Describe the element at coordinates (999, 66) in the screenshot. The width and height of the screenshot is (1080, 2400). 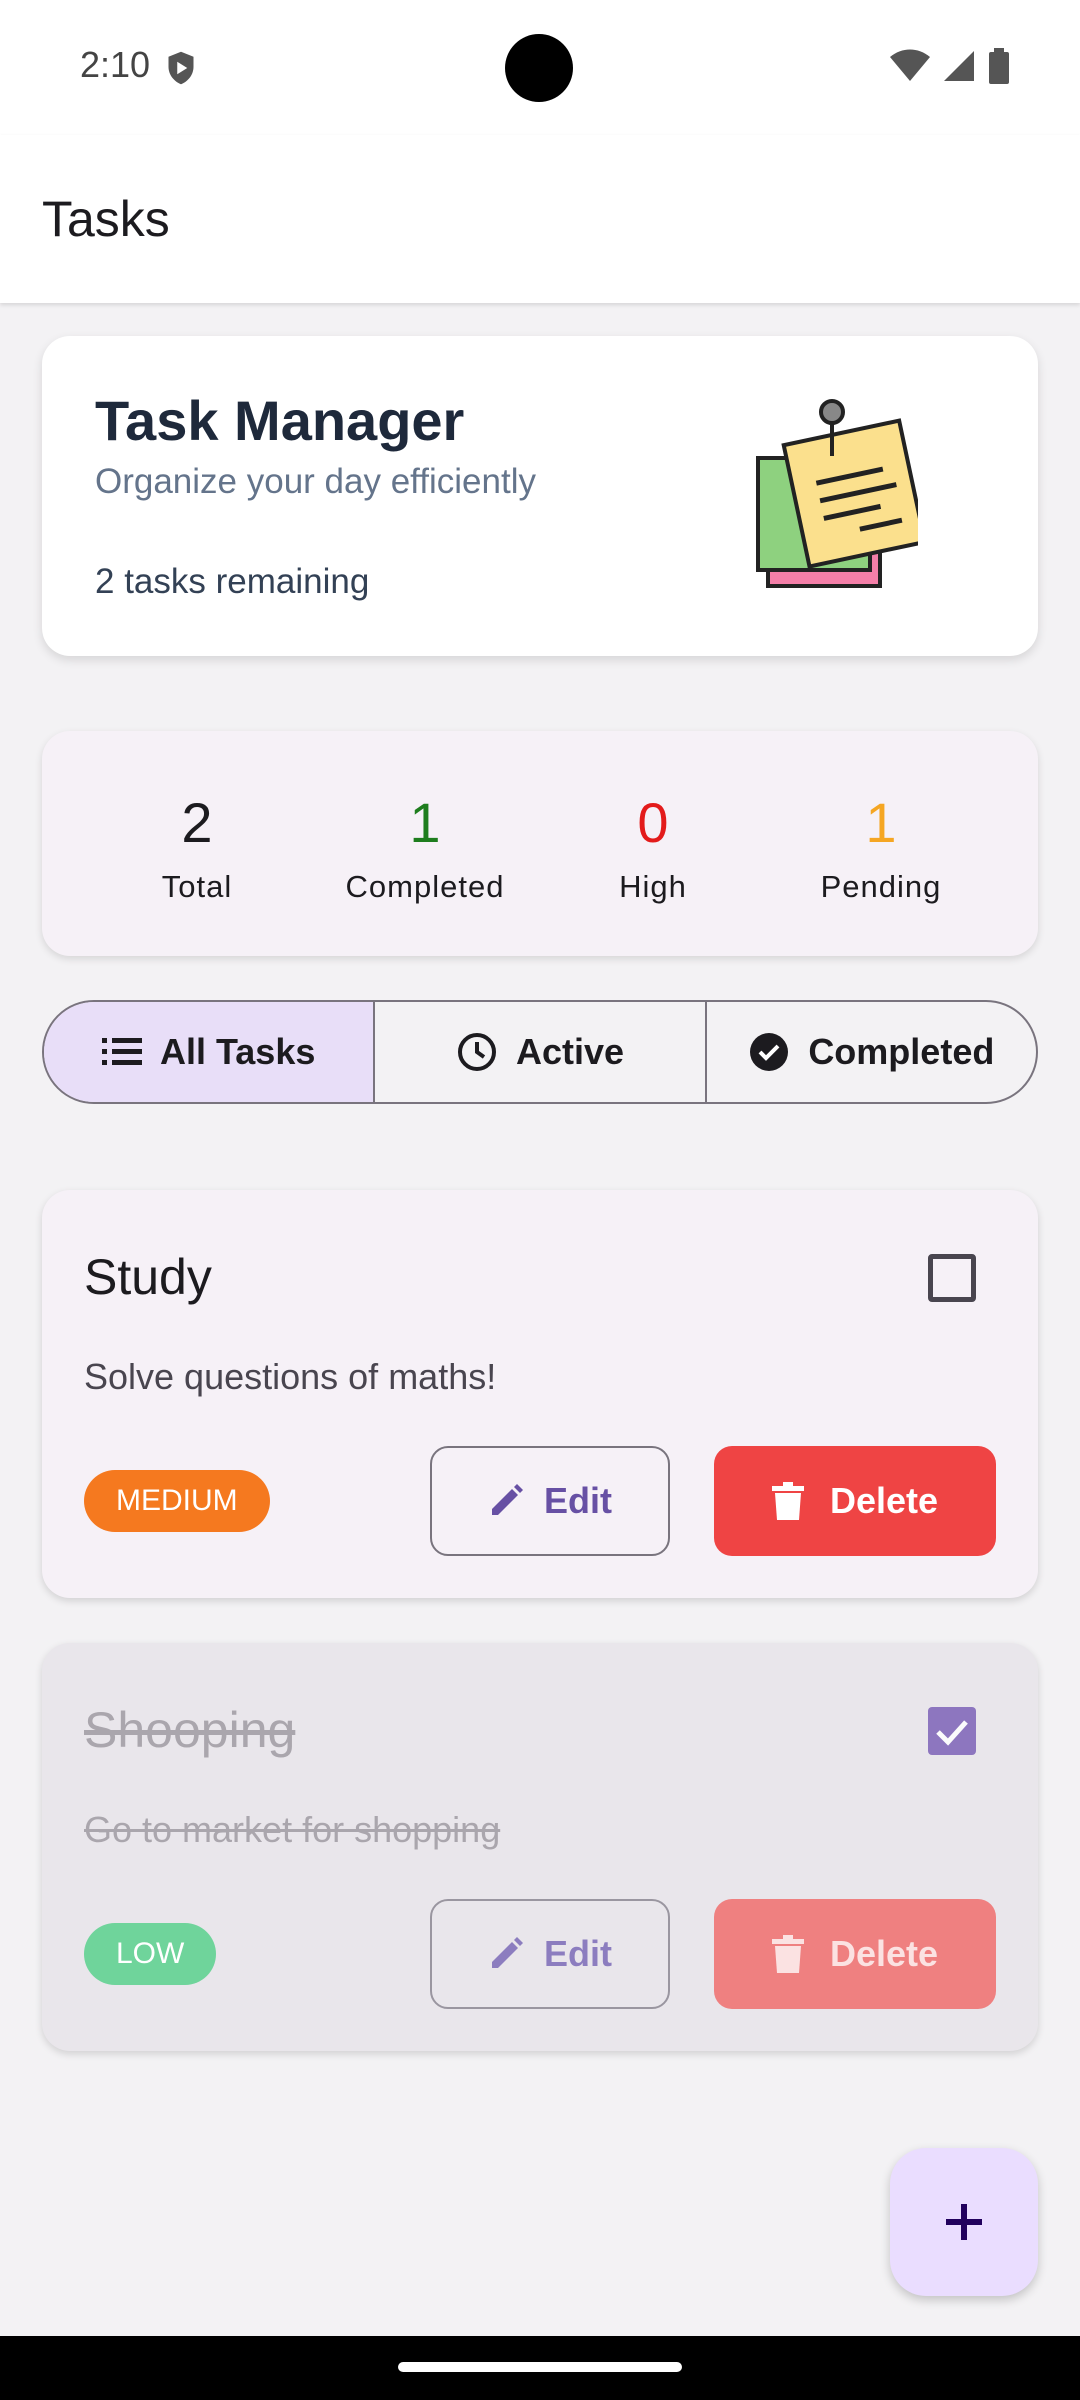
I see `battery-icon` at that location.